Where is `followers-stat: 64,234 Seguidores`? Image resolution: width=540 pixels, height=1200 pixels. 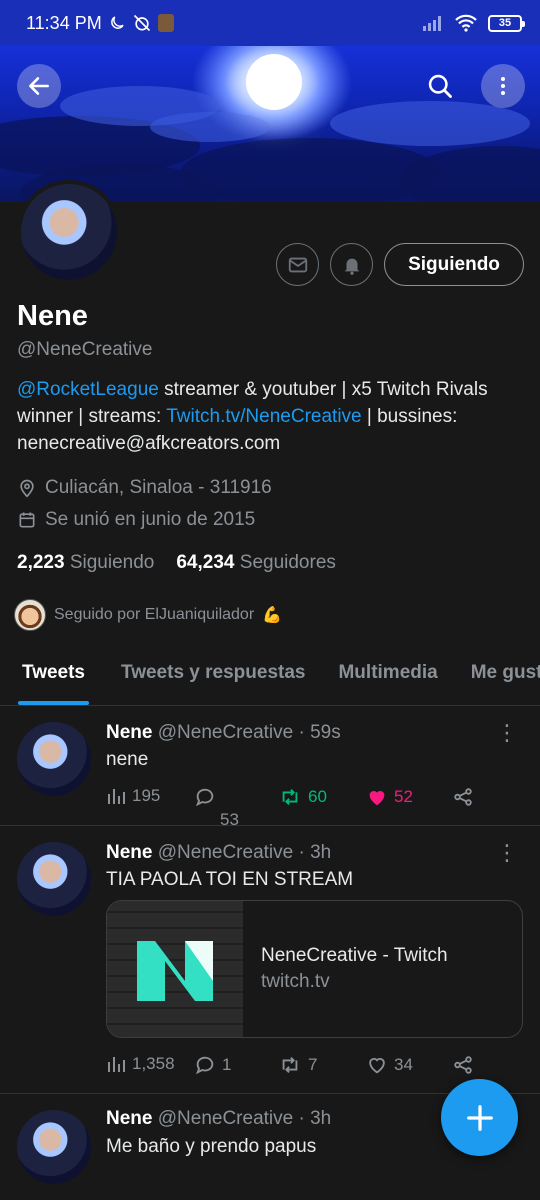 followers-stat: 64,234 Seguidores is located at coordinates (256, 563).